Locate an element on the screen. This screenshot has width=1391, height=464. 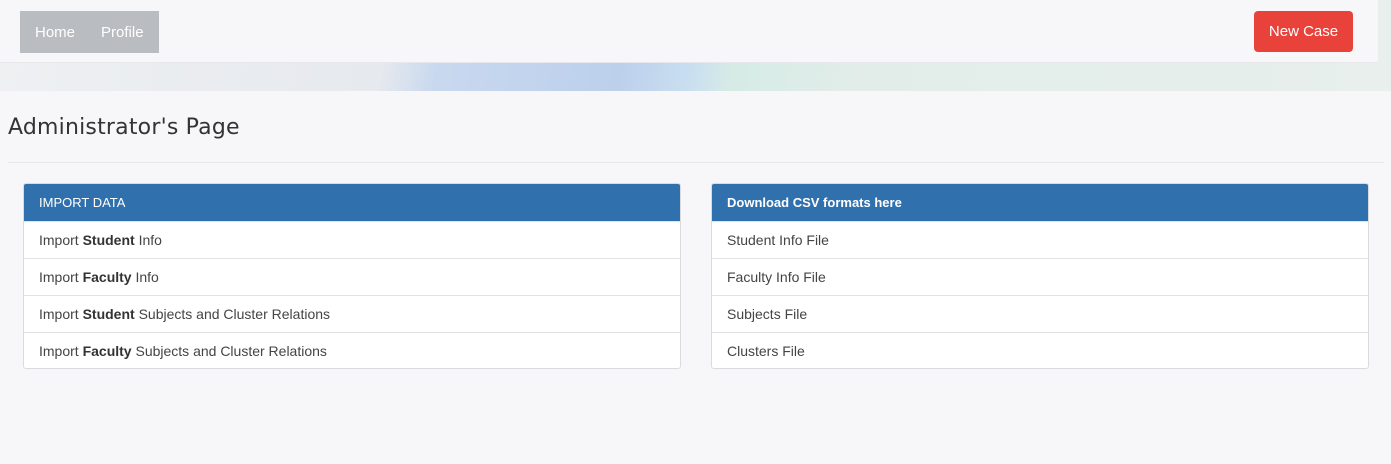
faculty-info-file-link: Faculty Info File is located at coordinates (1040, 276).